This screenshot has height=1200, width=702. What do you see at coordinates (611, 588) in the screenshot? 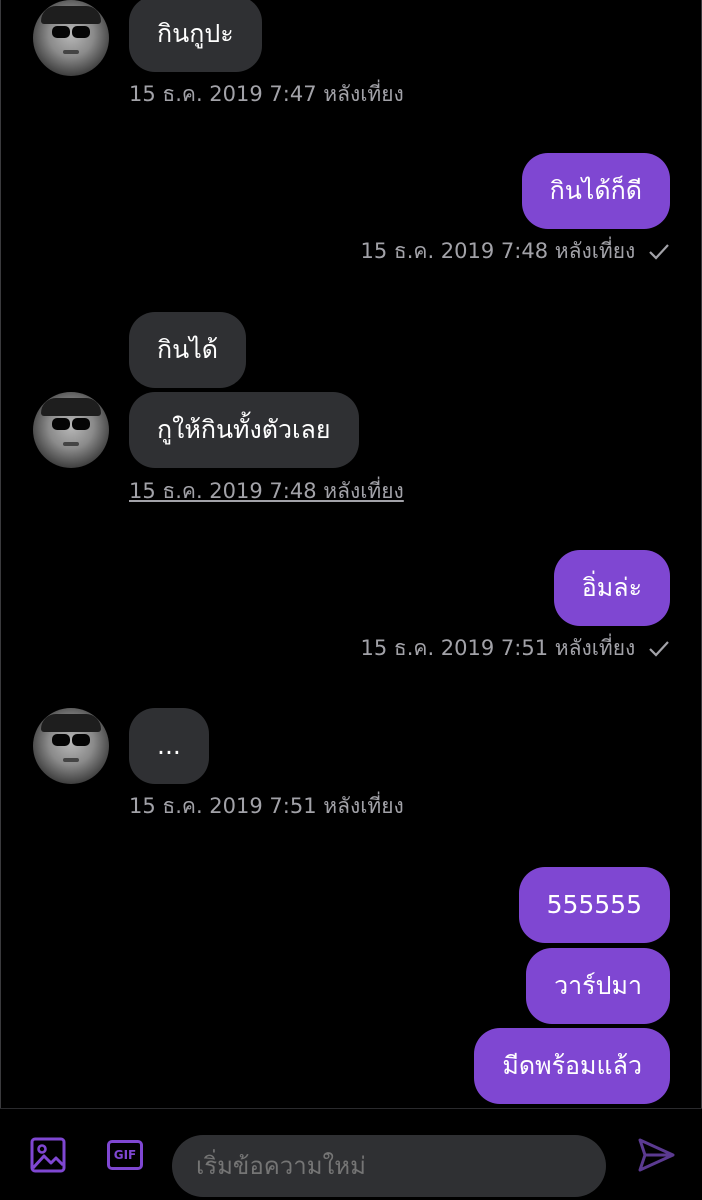
I see `message-bubble-outgoing: อิ่มล่ะ` at bounding box center [611, 588].